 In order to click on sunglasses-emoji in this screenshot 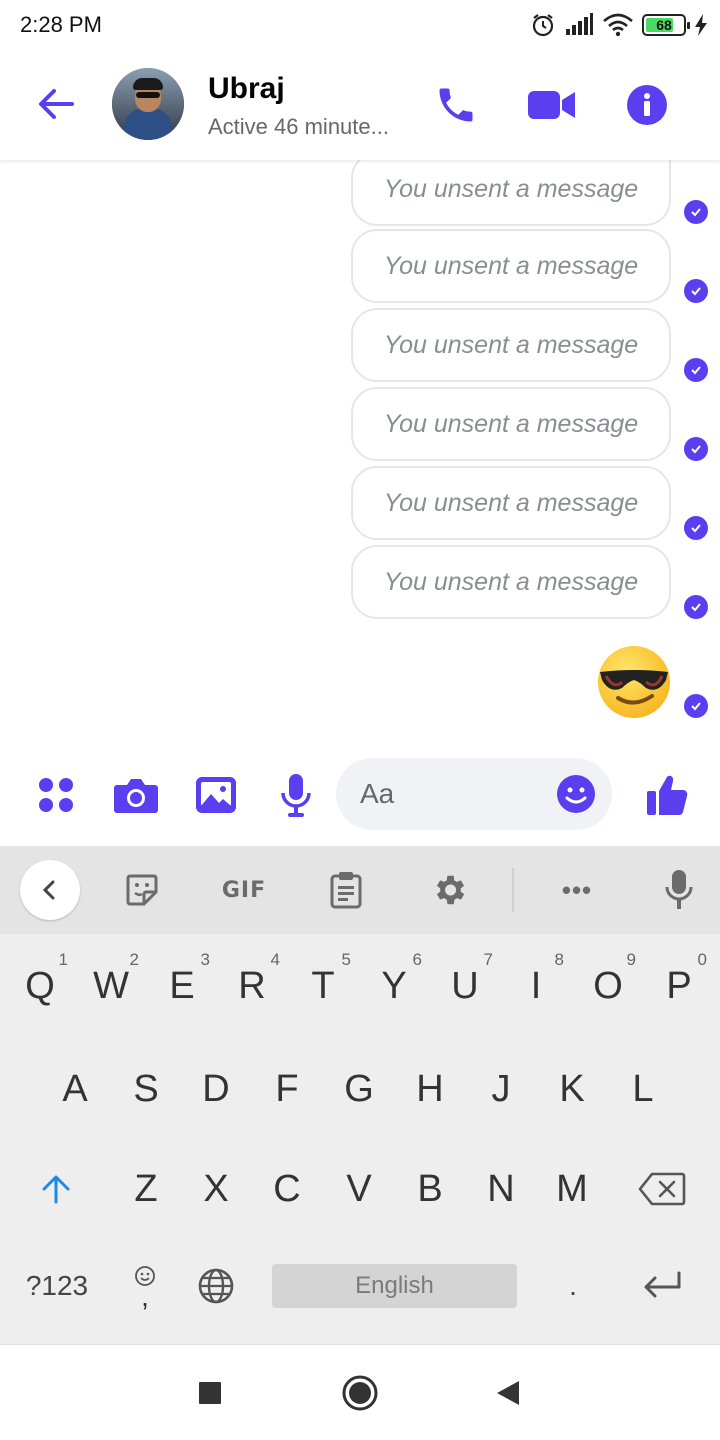, I will do `click(634, 682)`.